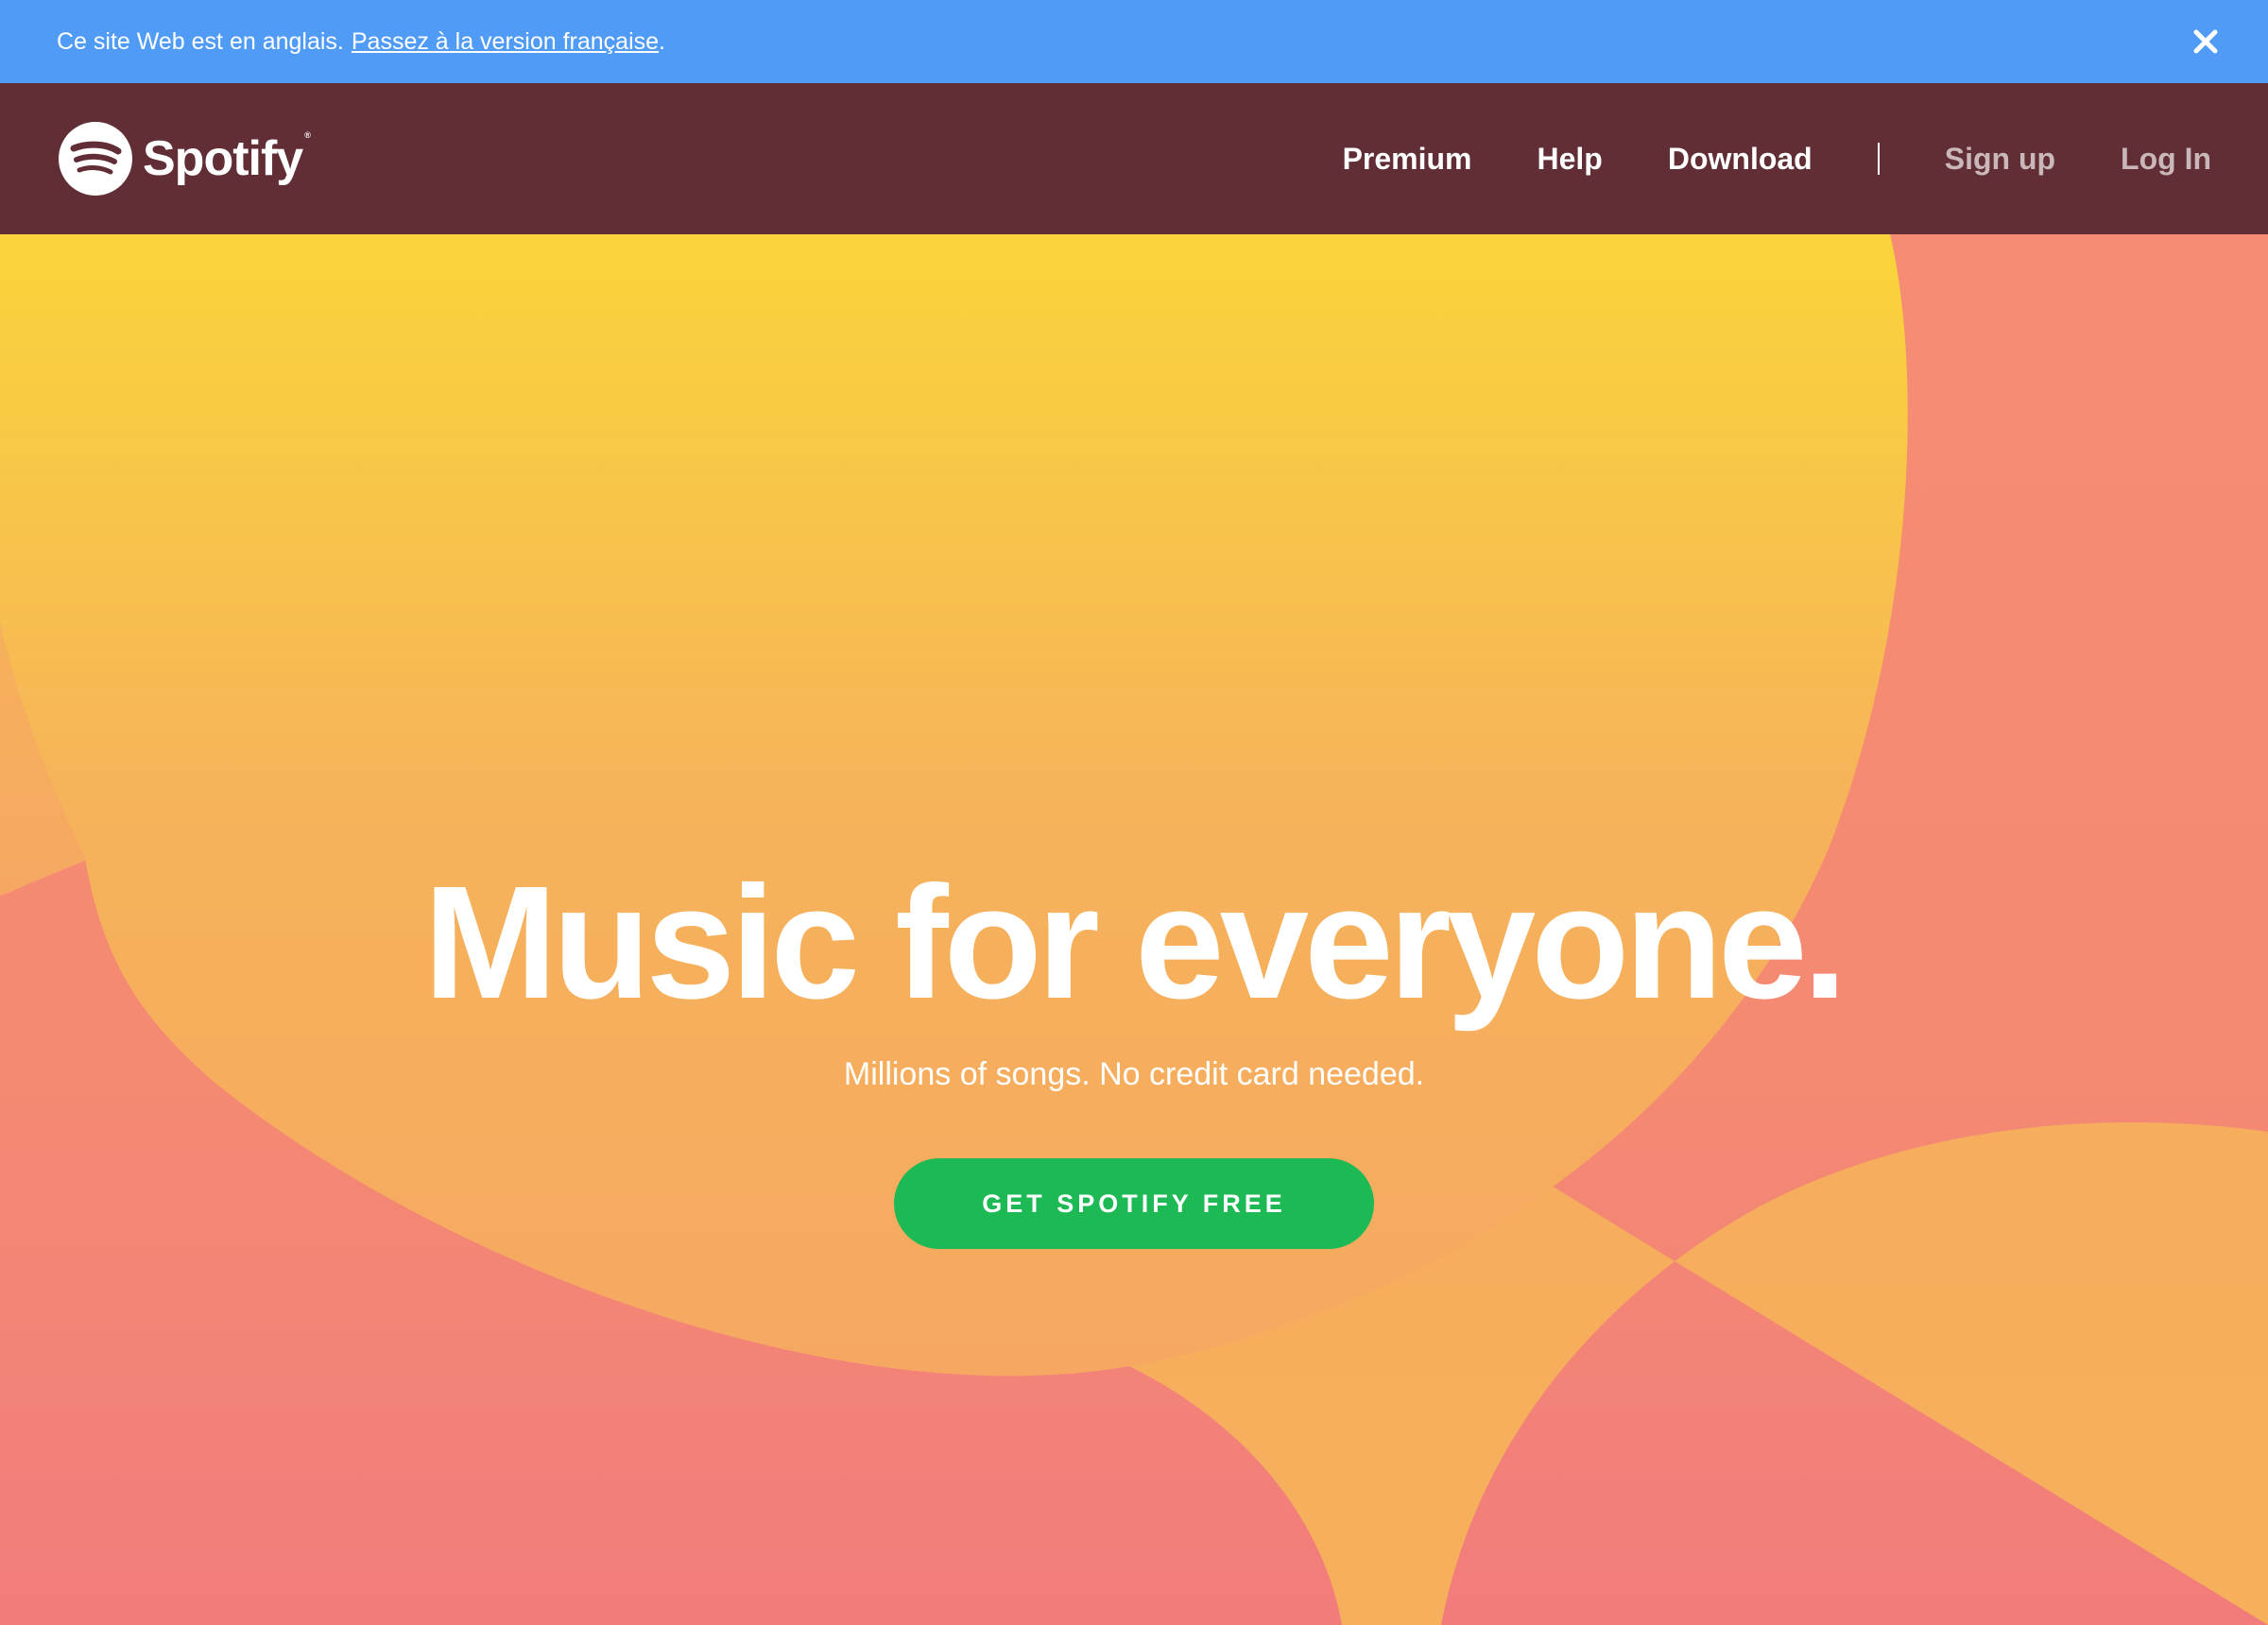  What do you see at coordinates (505, 42) in the screenshot?
I see `french-version-link: Passez à la version française` at bounding box center [505, 42].